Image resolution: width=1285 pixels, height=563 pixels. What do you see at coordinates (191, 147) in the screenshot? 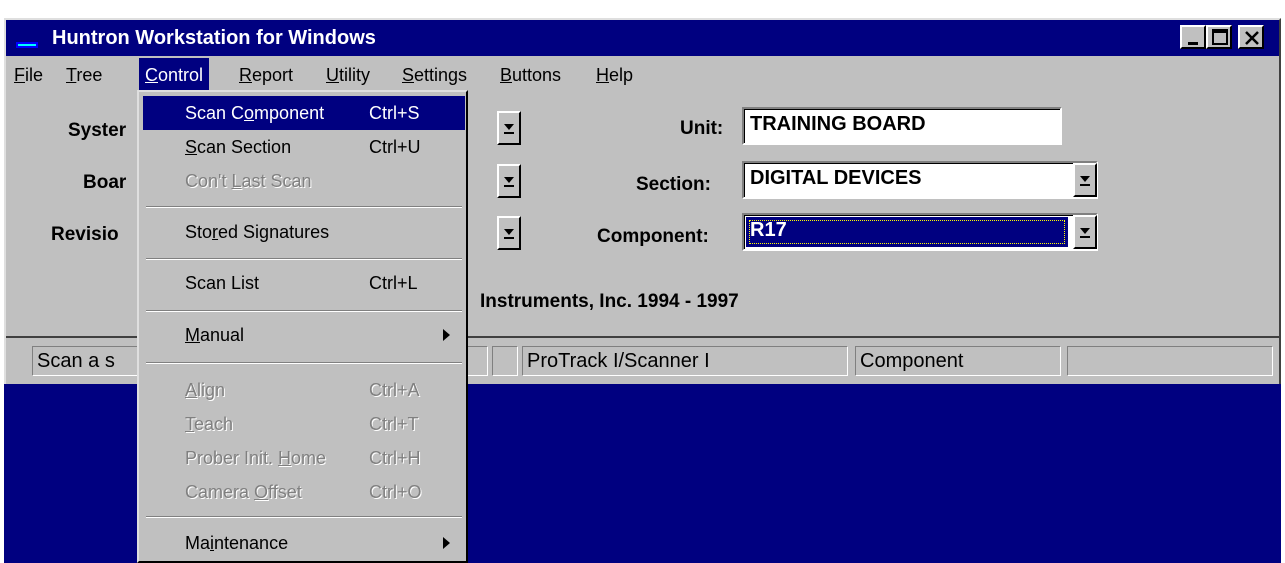
I see `scan-section-mnemonic: S` at bounding box center [191, 147].